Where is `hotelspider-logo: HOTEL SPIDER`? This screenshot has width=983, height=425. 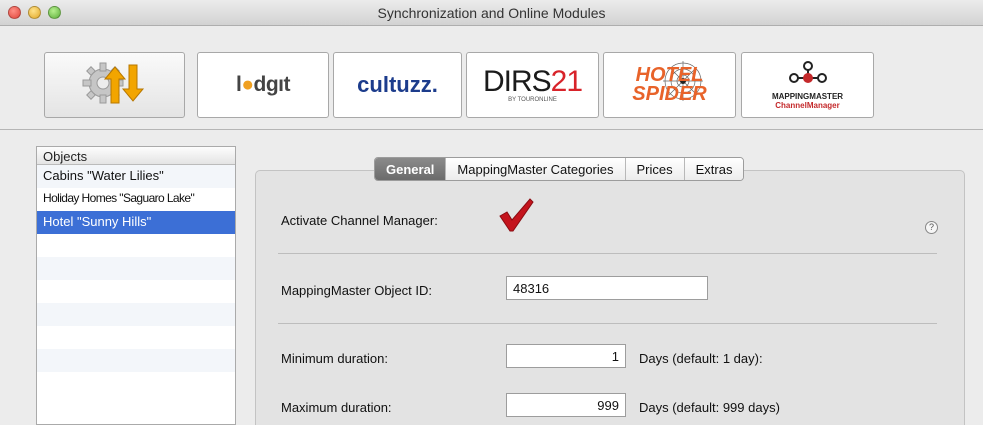
hotelspider-logo: HOTEL SPIDER is located at coordinates (669, 83).